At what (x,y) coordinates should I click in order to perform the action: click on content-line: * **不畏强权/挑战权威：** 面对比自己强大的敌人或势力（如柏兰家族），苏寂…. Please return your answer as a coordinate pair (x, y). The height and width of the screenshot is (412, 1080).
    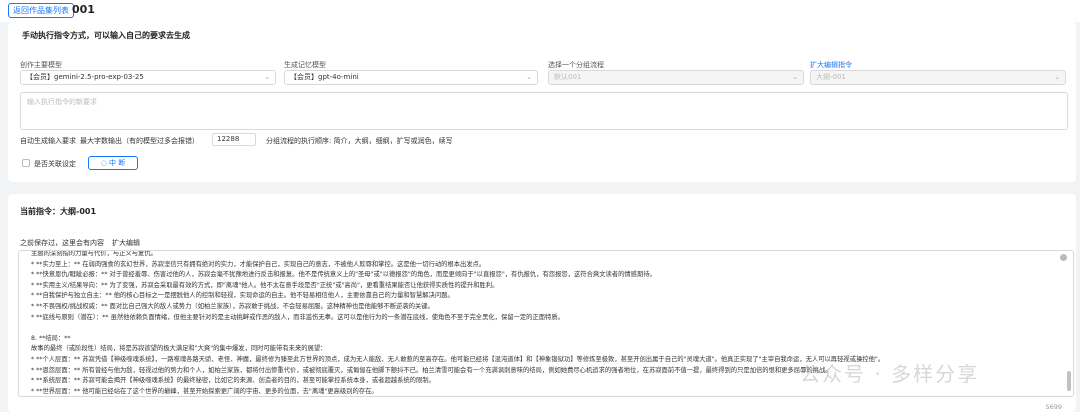
    Looking at the image, I should click on (232, 306).